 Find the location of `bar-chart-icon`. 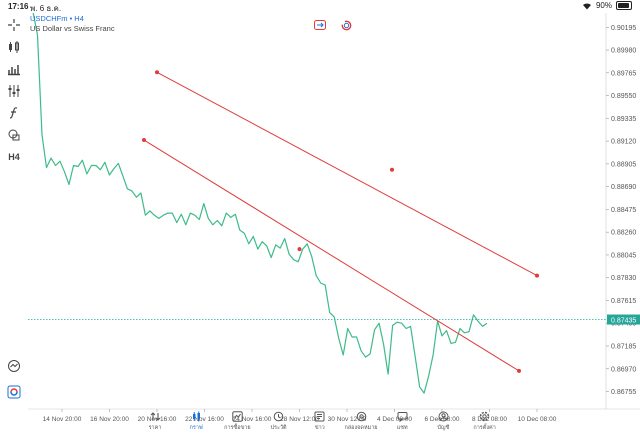

bar-chart-icon is located at coordinates (14, 69).